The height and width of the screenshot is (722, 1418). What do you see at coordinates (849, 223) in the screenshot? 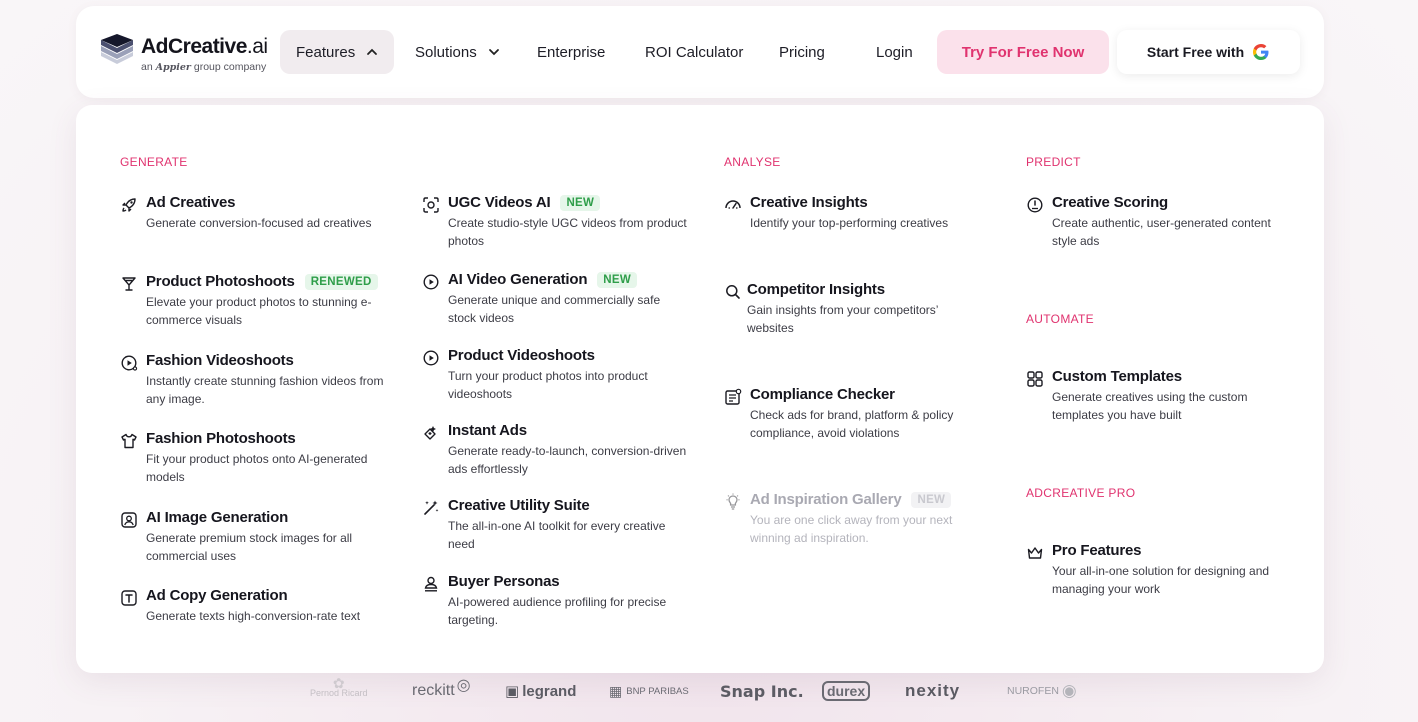
I see `item-description: Identify your top-performing creatives` at bounding box center [849, 223].